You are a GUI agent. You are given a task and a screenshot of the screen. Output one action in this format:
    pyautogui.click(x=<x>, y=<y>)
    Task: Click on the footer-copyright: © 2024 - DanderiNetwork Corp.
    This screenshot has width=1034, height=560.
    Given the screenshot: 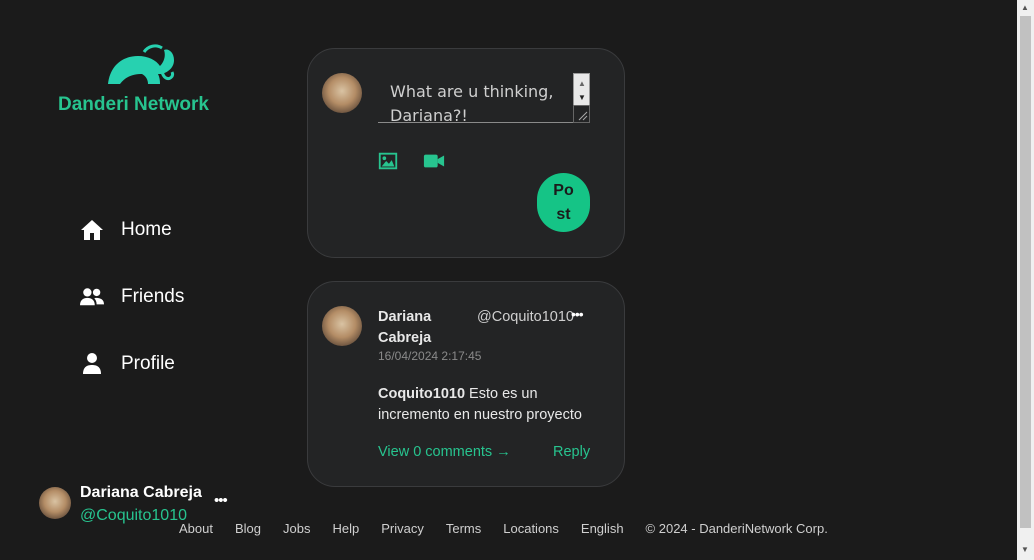 What is the action you would take?
    pyautogui.click(x=736, y=528)
    